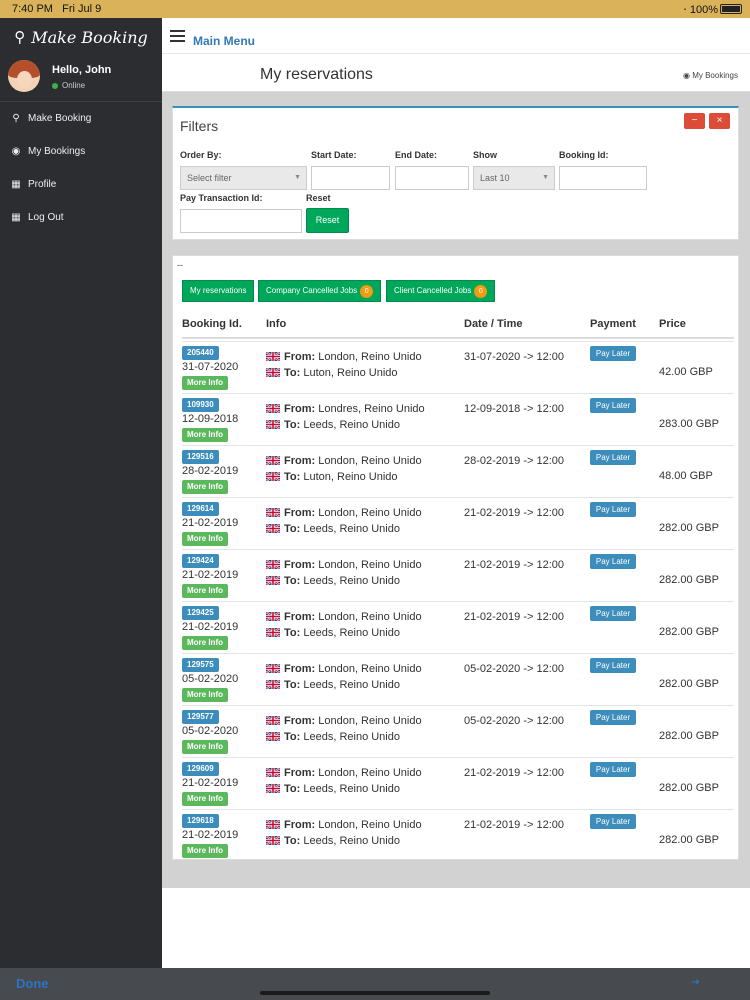 This screenshot has width=750, height=1000. Describe the element at coordinates (20, 37) in the screenshot. I see `map-marker-icon: ⚲` at that location.